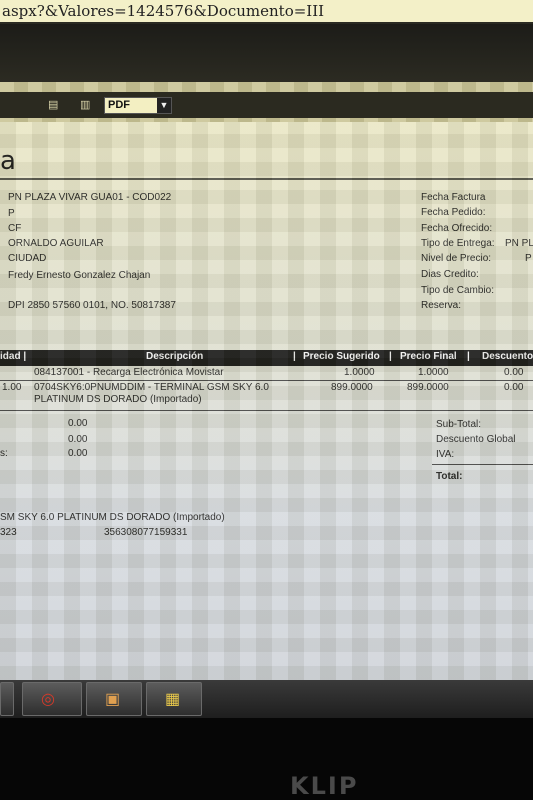 The image size is (533, 800). I want to click on taskbar-button-calendar: ▦, so click(174, 699).